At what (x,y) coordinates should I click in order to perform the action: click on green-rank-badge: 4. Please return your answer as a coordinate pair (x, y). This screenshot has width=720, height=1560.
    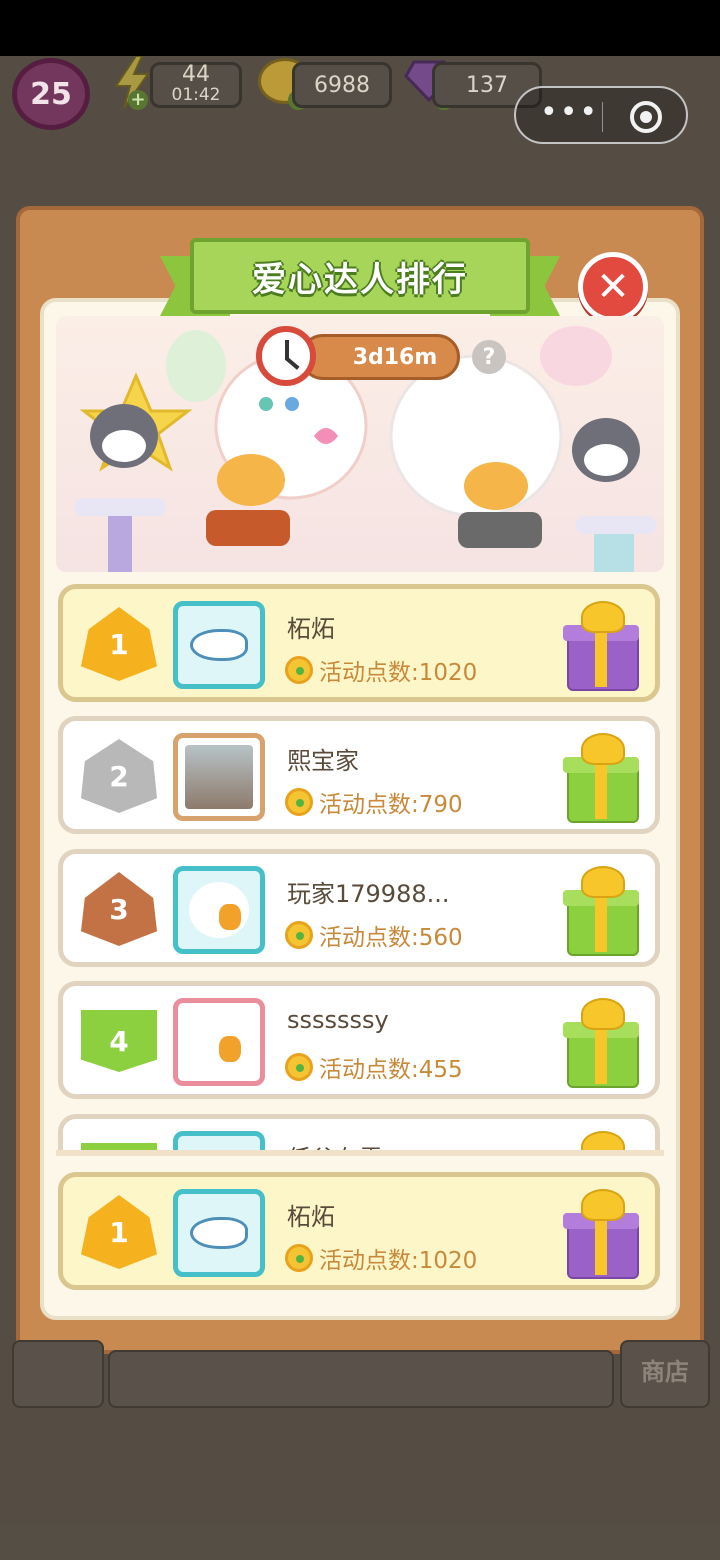
    Looking at the image, I should click on (119, 1041).